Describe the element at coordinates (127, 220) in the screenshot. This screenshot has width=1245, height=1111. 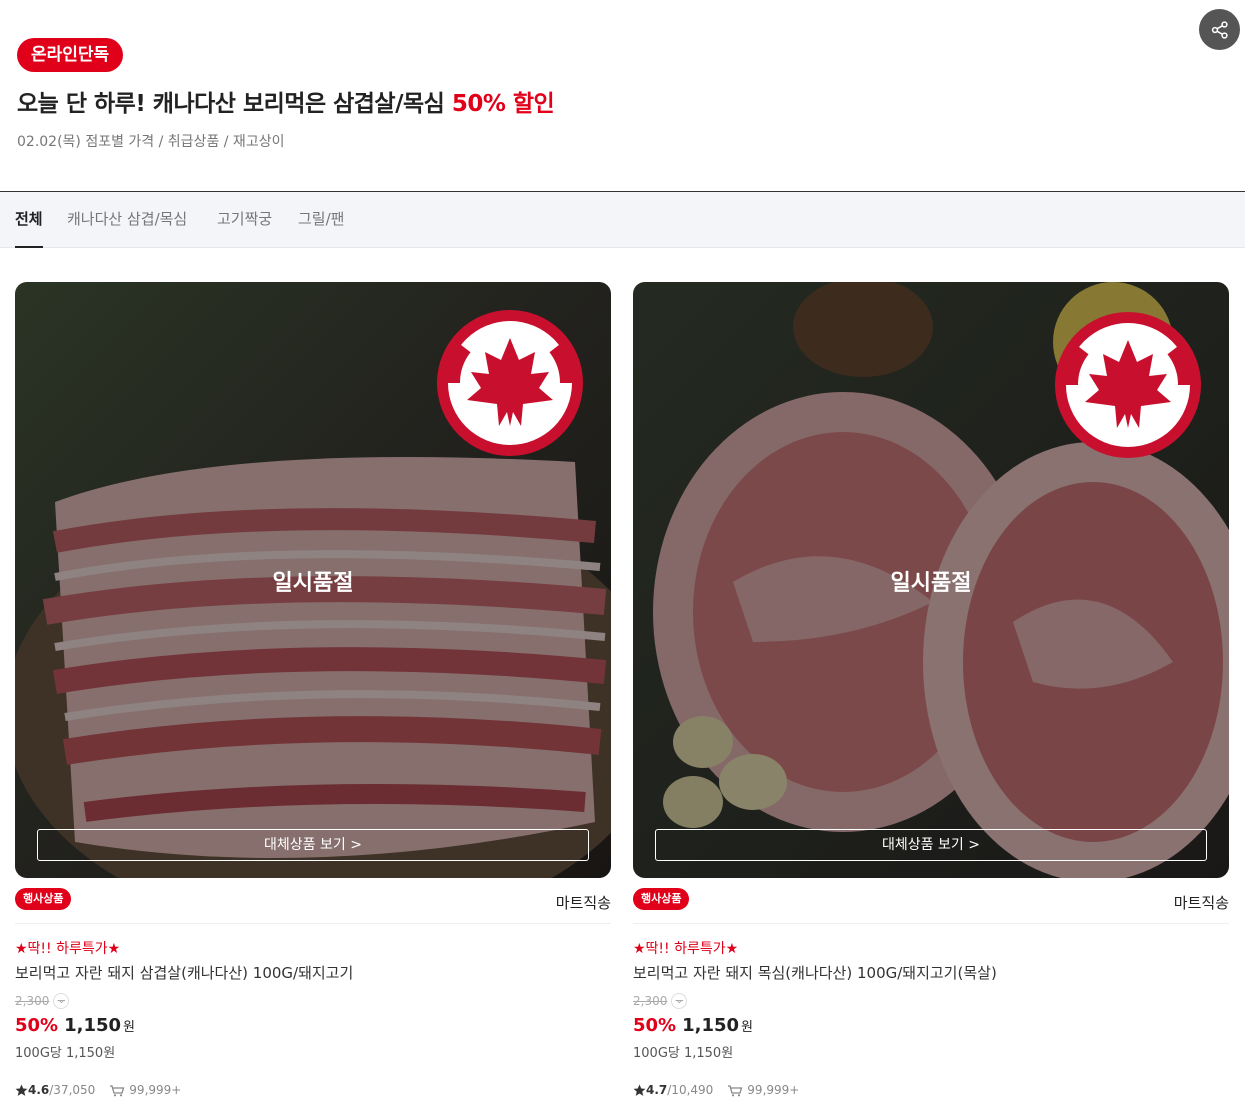
I see `tab-canada-belly-neck: 캐나다산 삼겹/목심` at that location.